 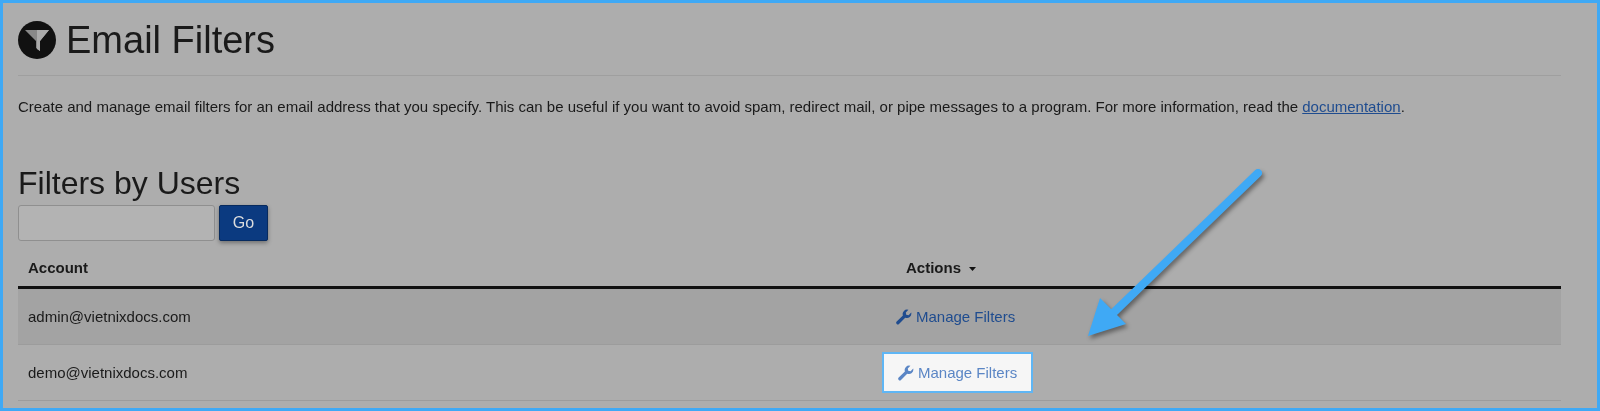 I want to click on go-button: Go, so click(x=243, y=223).